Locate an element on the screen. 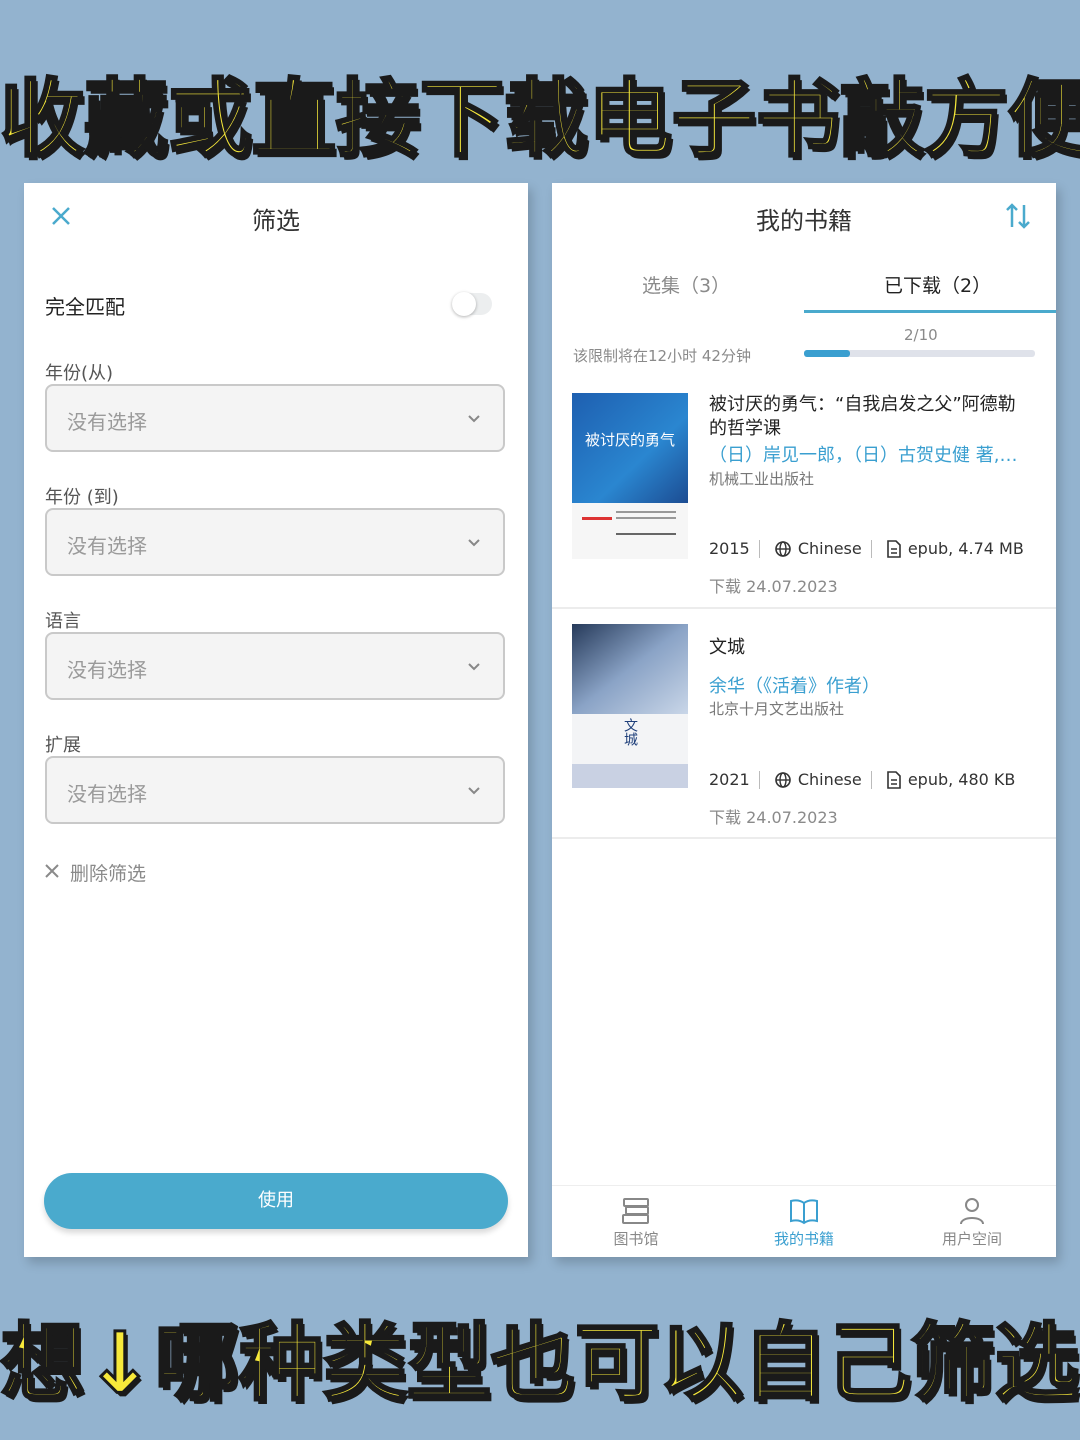 Image resolution: width=1080 pixels, height=1440 pixels. active-tab-indicator is located at coordinates (930, 311).